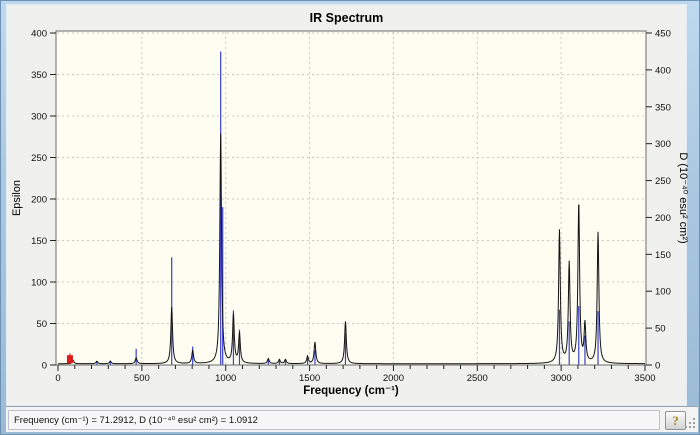  I want to click on svg-text: 1500, so click(309, 378).